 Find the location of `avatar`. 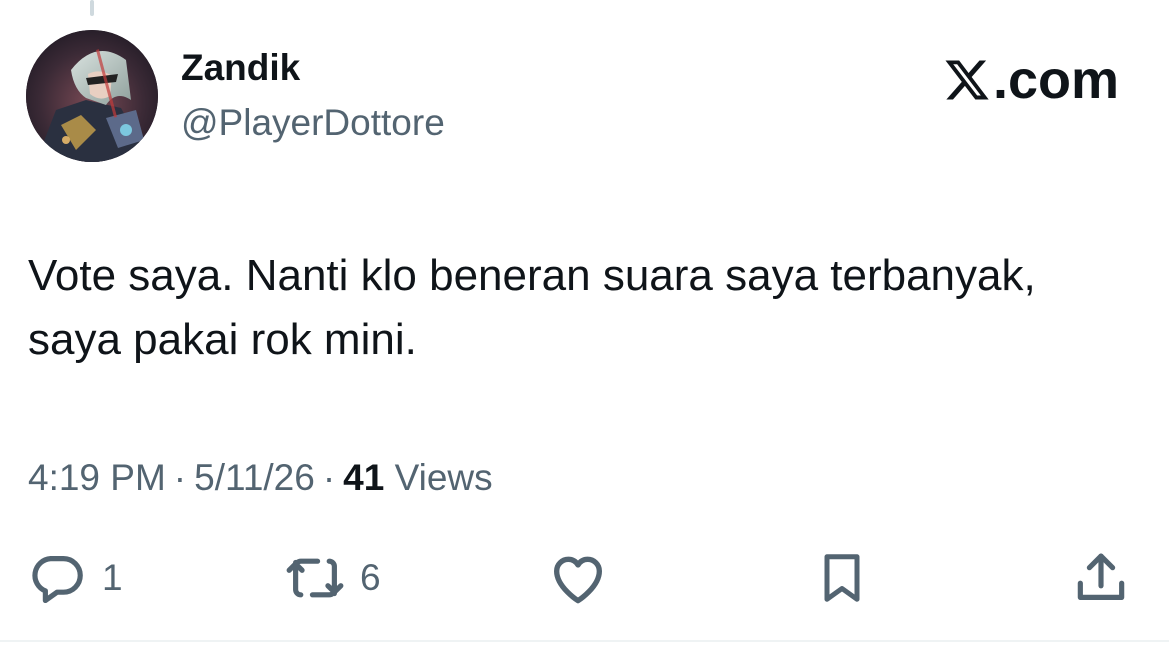

avatar is located at coordinates (92, 96).